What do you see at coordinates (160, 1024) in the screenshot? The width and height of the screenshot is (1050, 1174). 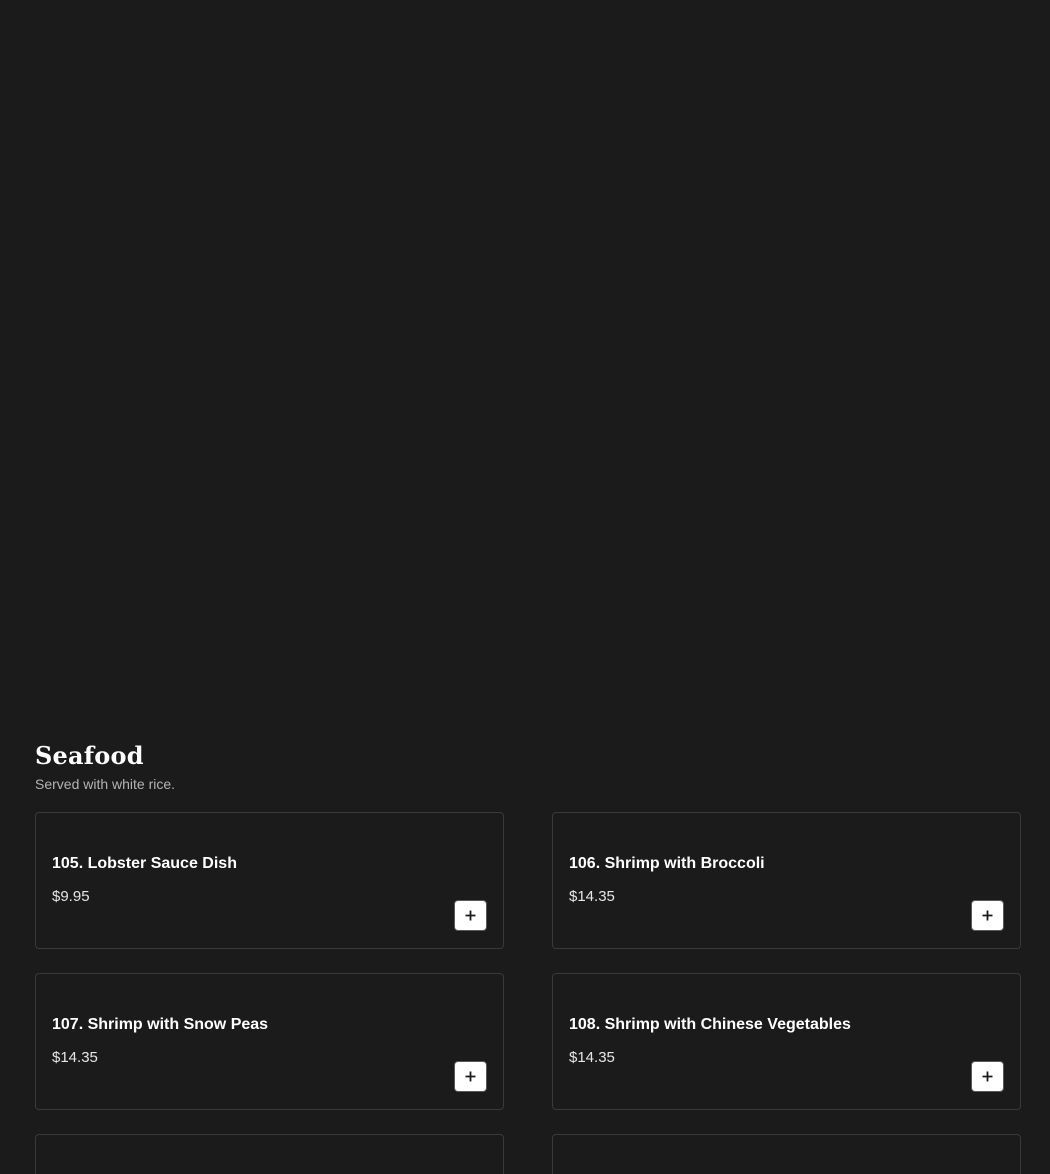 I see `item-name: 107. Shrimp with Snow Peas` at bounding box center [160, 1024].